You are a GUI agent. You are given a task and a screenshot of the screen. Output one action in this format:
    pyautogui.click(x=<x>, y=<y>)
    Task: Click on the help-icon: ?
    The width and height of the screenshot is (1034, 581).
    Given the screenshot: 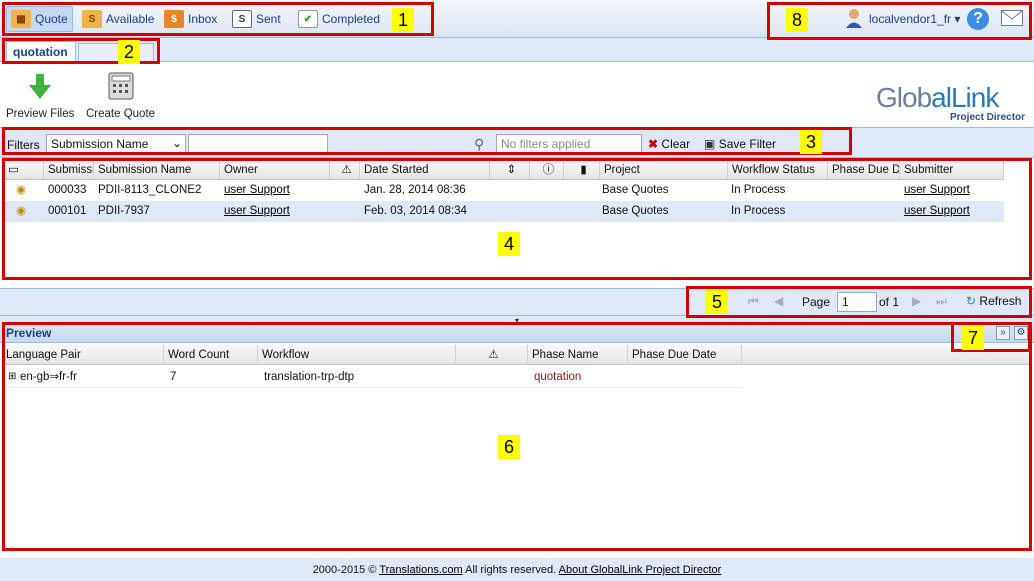 What is the action you would take?
    pyautogui.click(x=978, y=19)
    